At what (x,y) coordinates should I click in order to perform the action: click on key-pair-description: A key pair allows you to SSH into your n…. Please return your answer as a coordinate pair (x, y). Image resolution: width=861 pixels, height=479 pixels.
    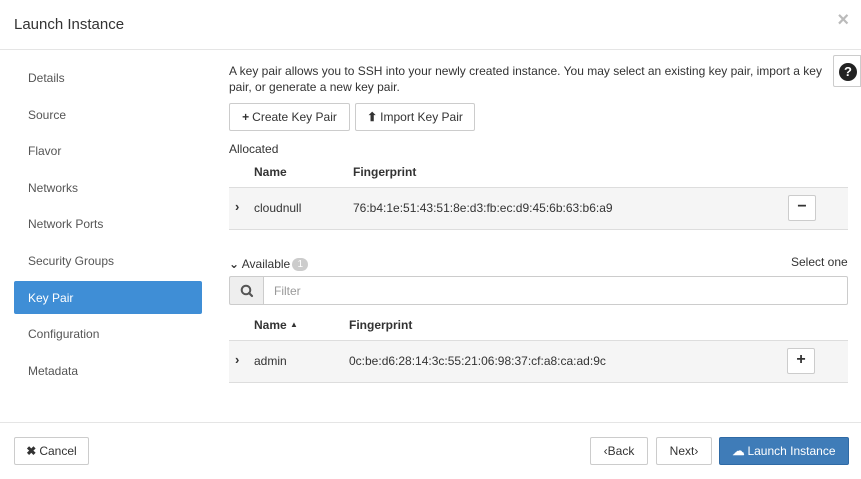
    Looking at the image, I should click on (525, 79).